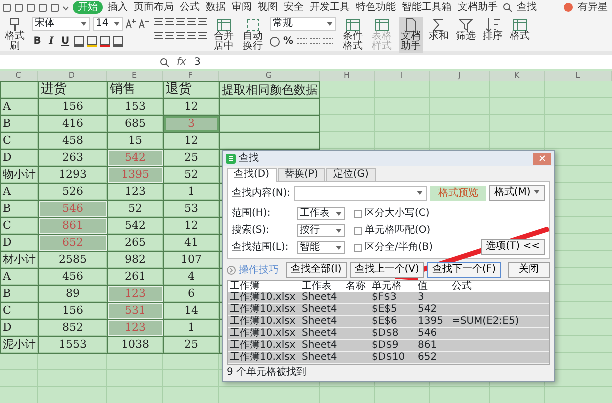 The width and height of the screenshot is (612, 403). Describe the element at coordinates (517, 76) in the screenshot. I see `column-header: K` at that location.